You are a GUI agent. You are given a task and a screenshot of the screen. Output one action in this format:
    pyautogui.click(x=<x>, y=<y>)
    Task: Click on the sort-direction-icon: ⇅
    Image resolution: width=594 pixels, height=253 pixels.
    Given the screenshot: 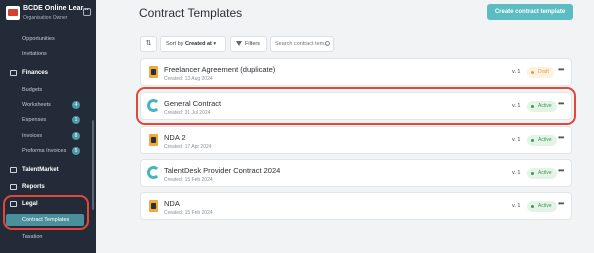 What is the action you would take?
    pyautogui.click(x=148, y=44)
    